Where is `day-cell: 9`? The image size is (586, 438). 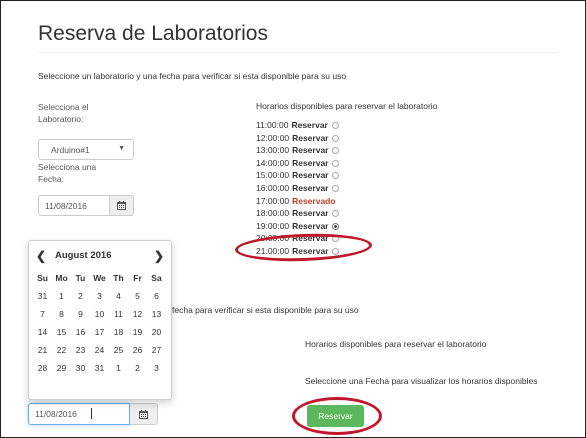 day-cell: 9 is located at coordinates (80, 314).